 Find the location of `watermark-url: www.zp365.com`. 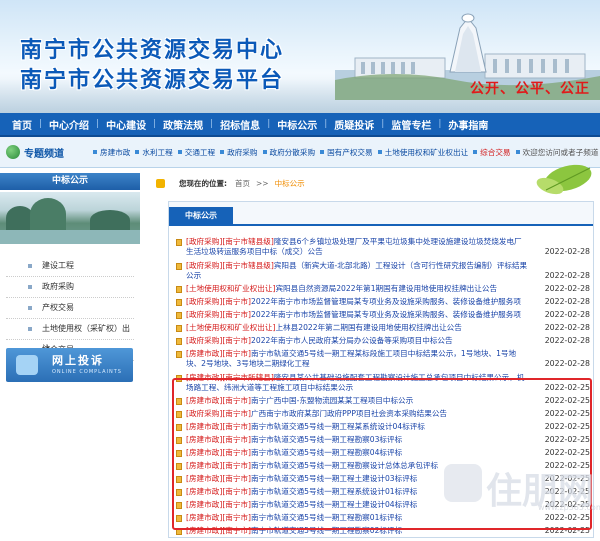

watermark-url: www.zp365.com is located at coordinates (569, 507).